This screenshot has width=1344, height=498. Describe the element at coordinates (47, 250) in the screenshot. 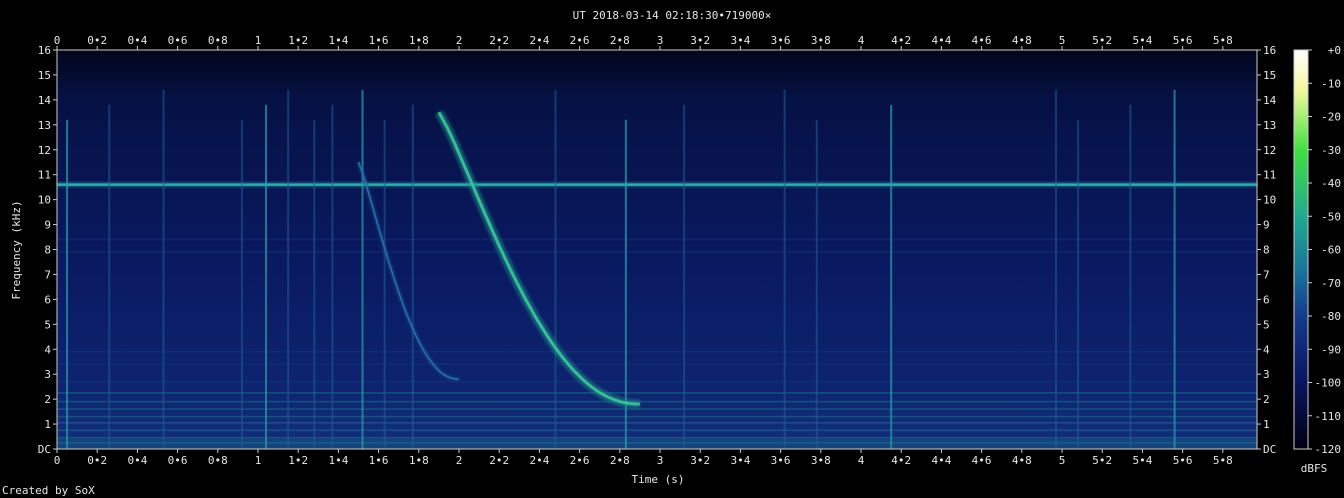

I see `y-tick-label: 8` at that location.